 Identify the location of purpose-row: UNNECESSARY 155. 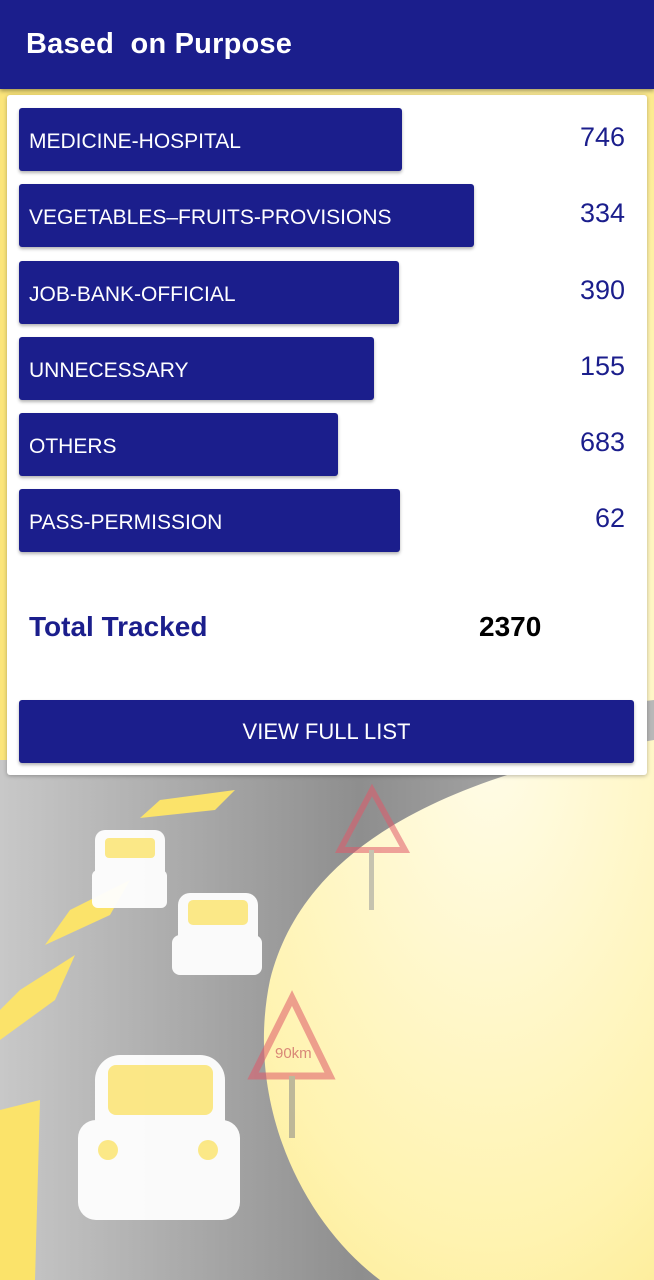
(327, 368).